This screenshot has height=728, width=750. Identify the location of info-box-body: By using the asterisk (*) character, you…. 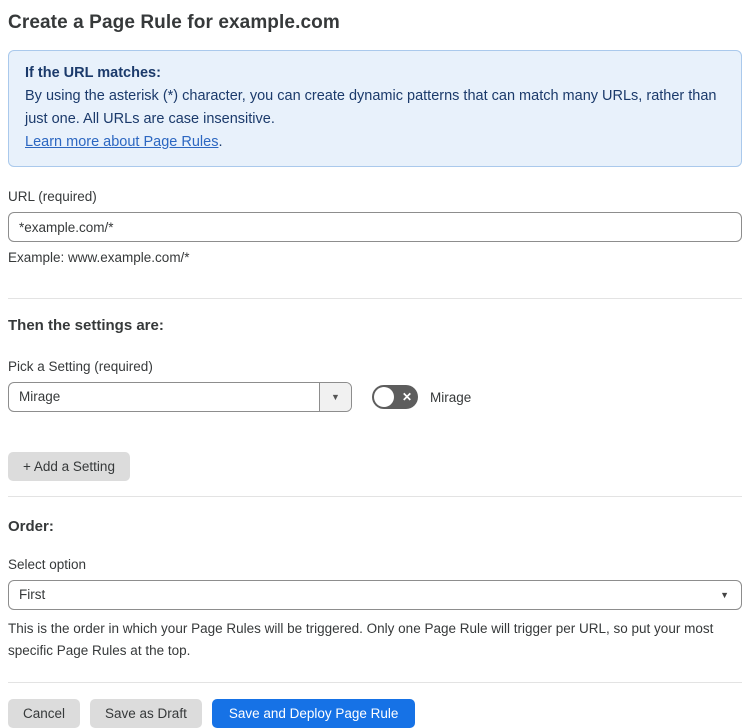
(371, 107).